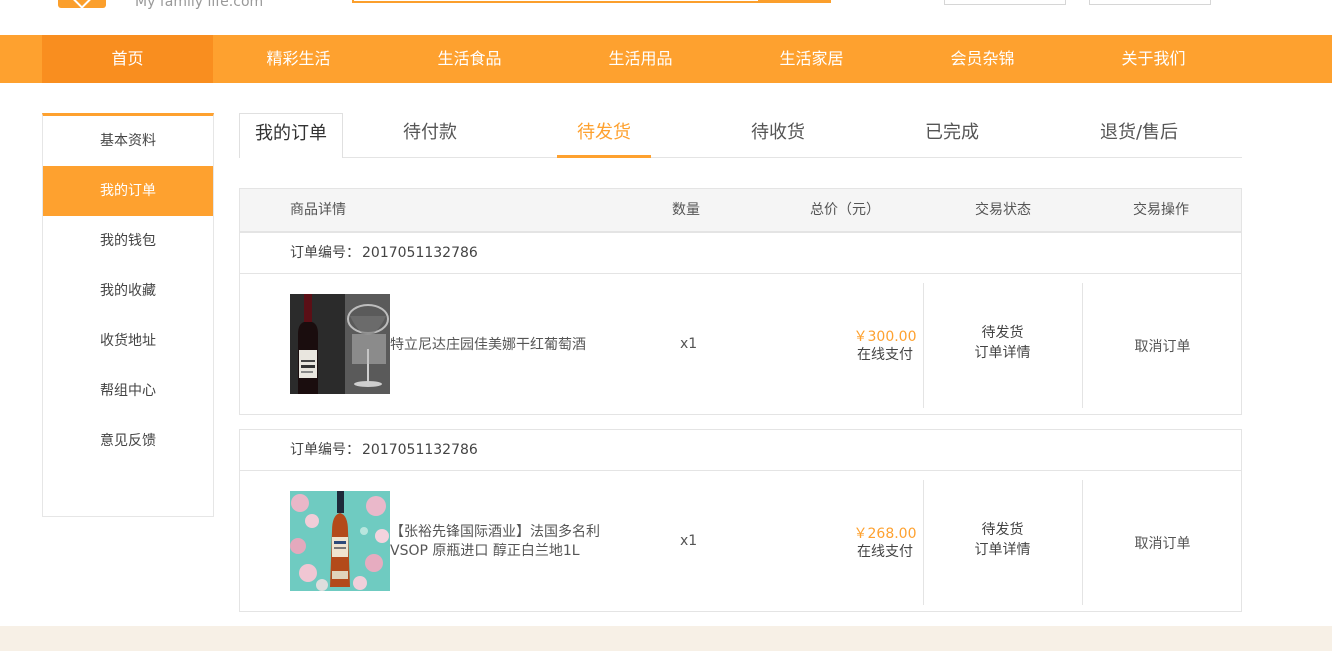 This screenshot has height=651, width=1332. Describe the element at coordinates (505, 345) in the screenshot. I see `product-name: 特立尼达庄园佳美娜干红葡萄酒` at that location.